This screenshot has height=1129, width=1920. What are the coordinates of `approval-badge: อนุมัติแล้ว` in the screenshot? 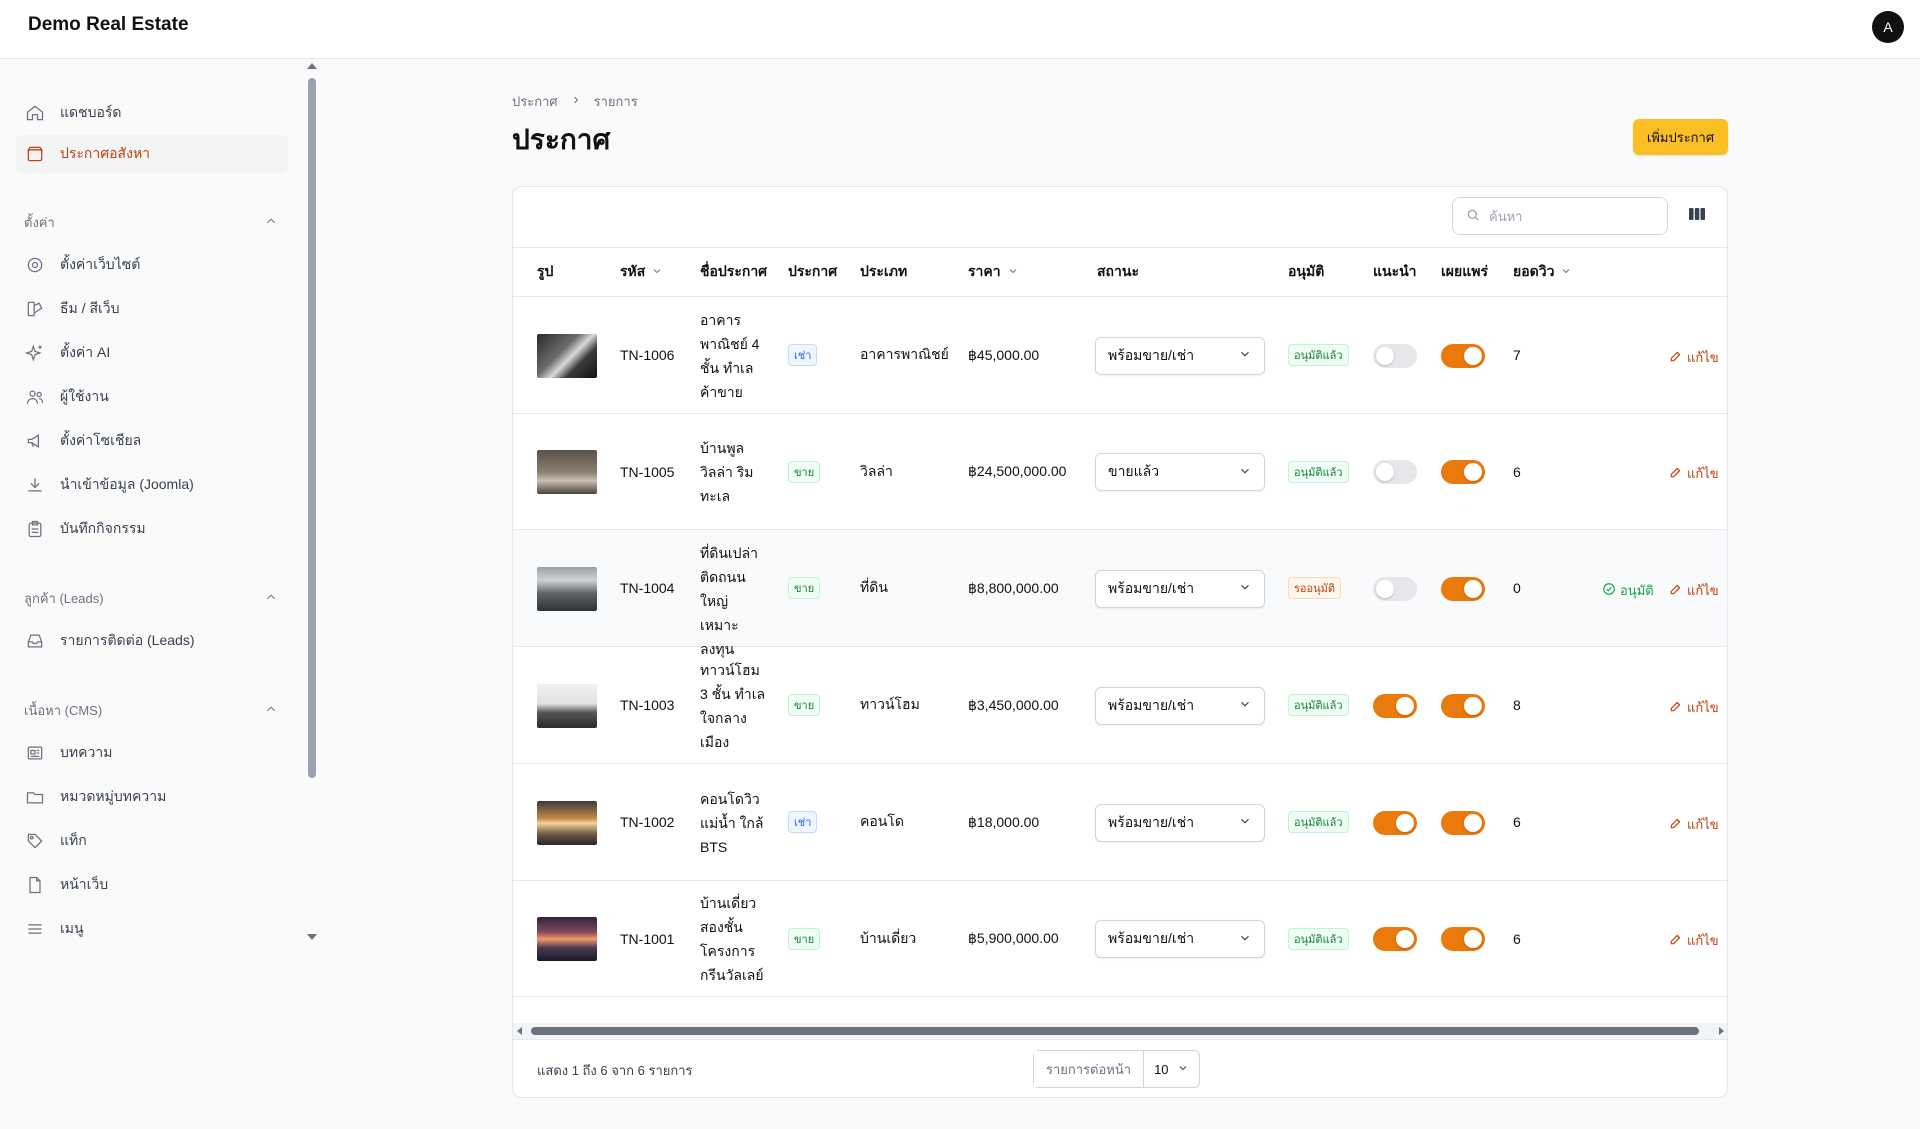 It's located at (1318, 822).